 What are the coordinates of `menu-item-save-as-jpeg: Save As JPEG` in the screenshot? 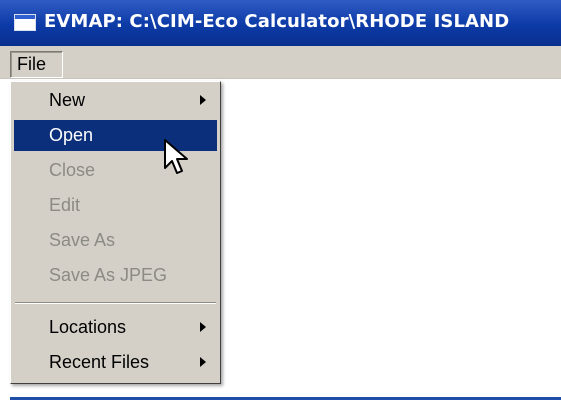 It's located at (115, 275).